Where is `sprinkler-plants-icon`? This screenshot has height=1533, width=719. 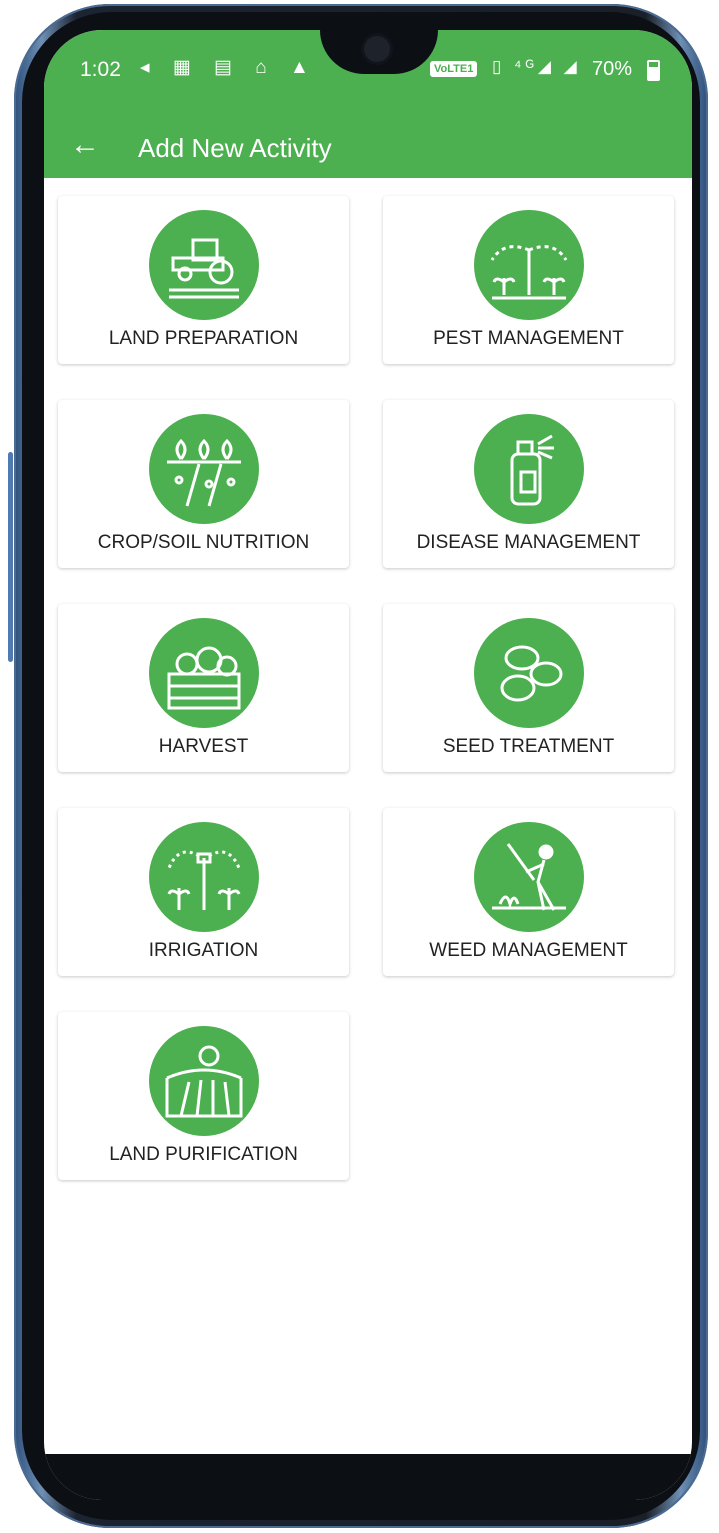
sprinkler-plants-icon is located at coordinates (529, 265).